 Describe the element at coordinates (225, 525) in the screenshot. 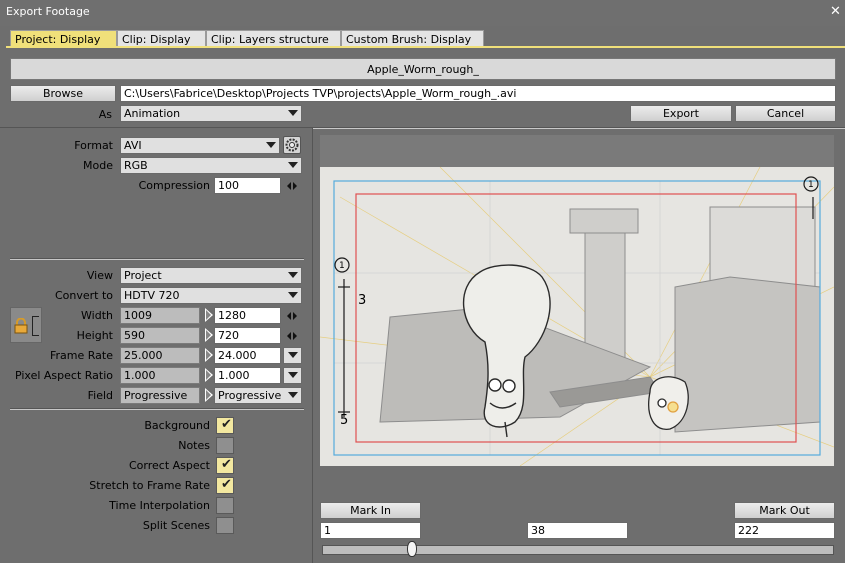

I see `split-scenes-checkbox` at that location.